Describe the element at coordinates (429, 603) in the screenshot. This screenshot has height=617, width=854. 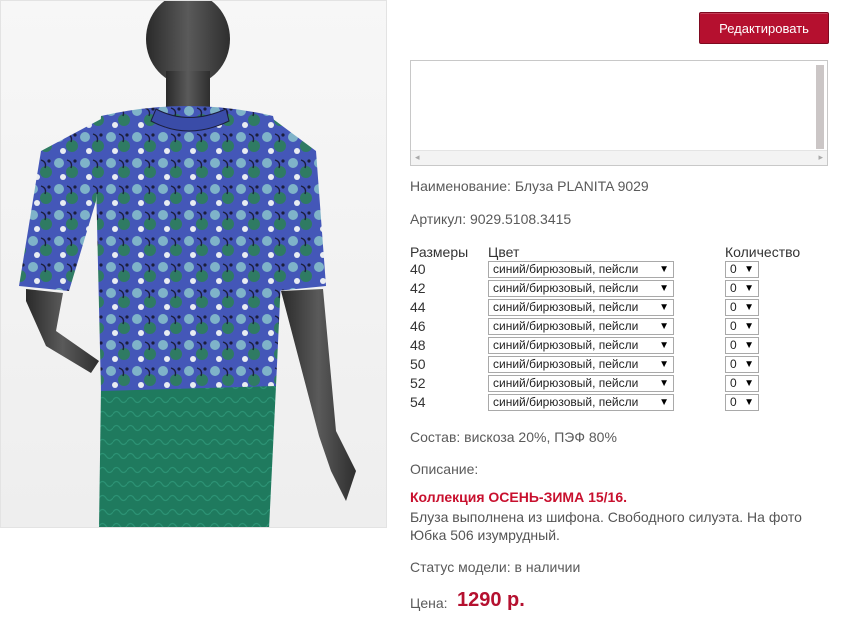
I see `price-label: Цена:` at that location.